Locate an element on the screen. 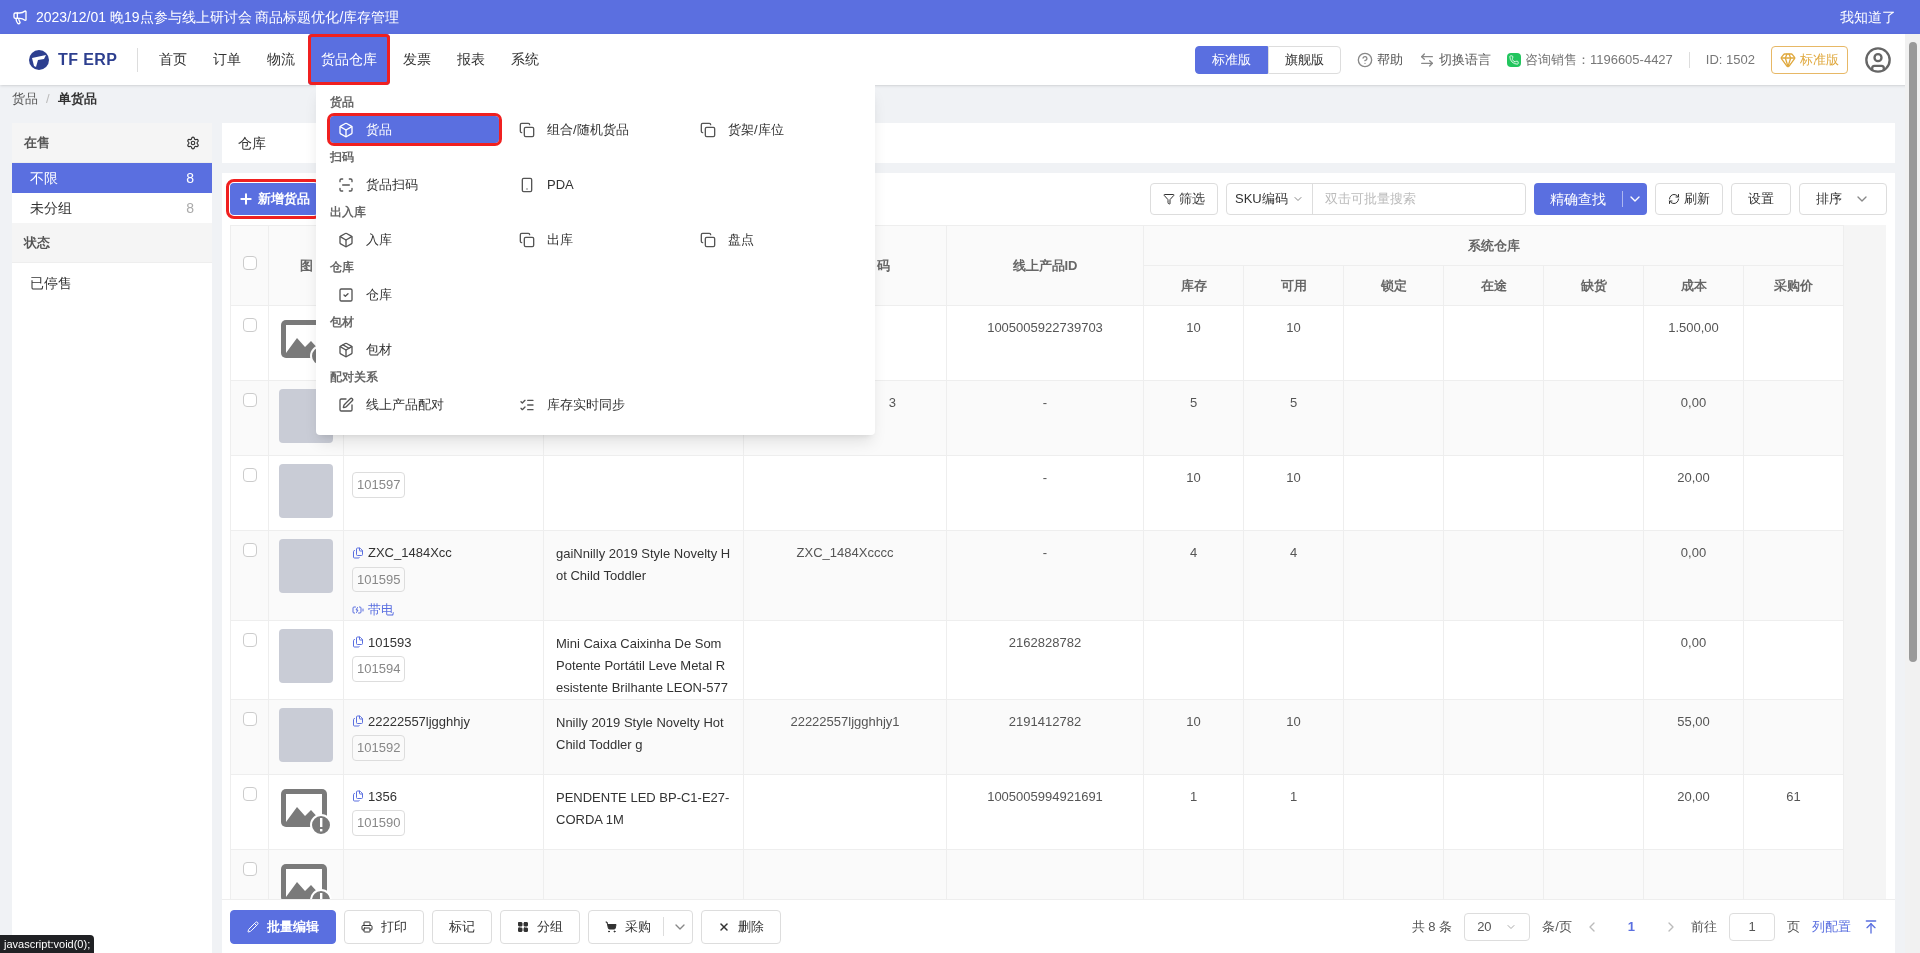 This screenshot has height=953, width=1920. product-title: Mini Caixa Caixinha De Som Potente Portátil Leve Metal Resistente Brilhante LEON-577 is located at coordinates (642, 665).